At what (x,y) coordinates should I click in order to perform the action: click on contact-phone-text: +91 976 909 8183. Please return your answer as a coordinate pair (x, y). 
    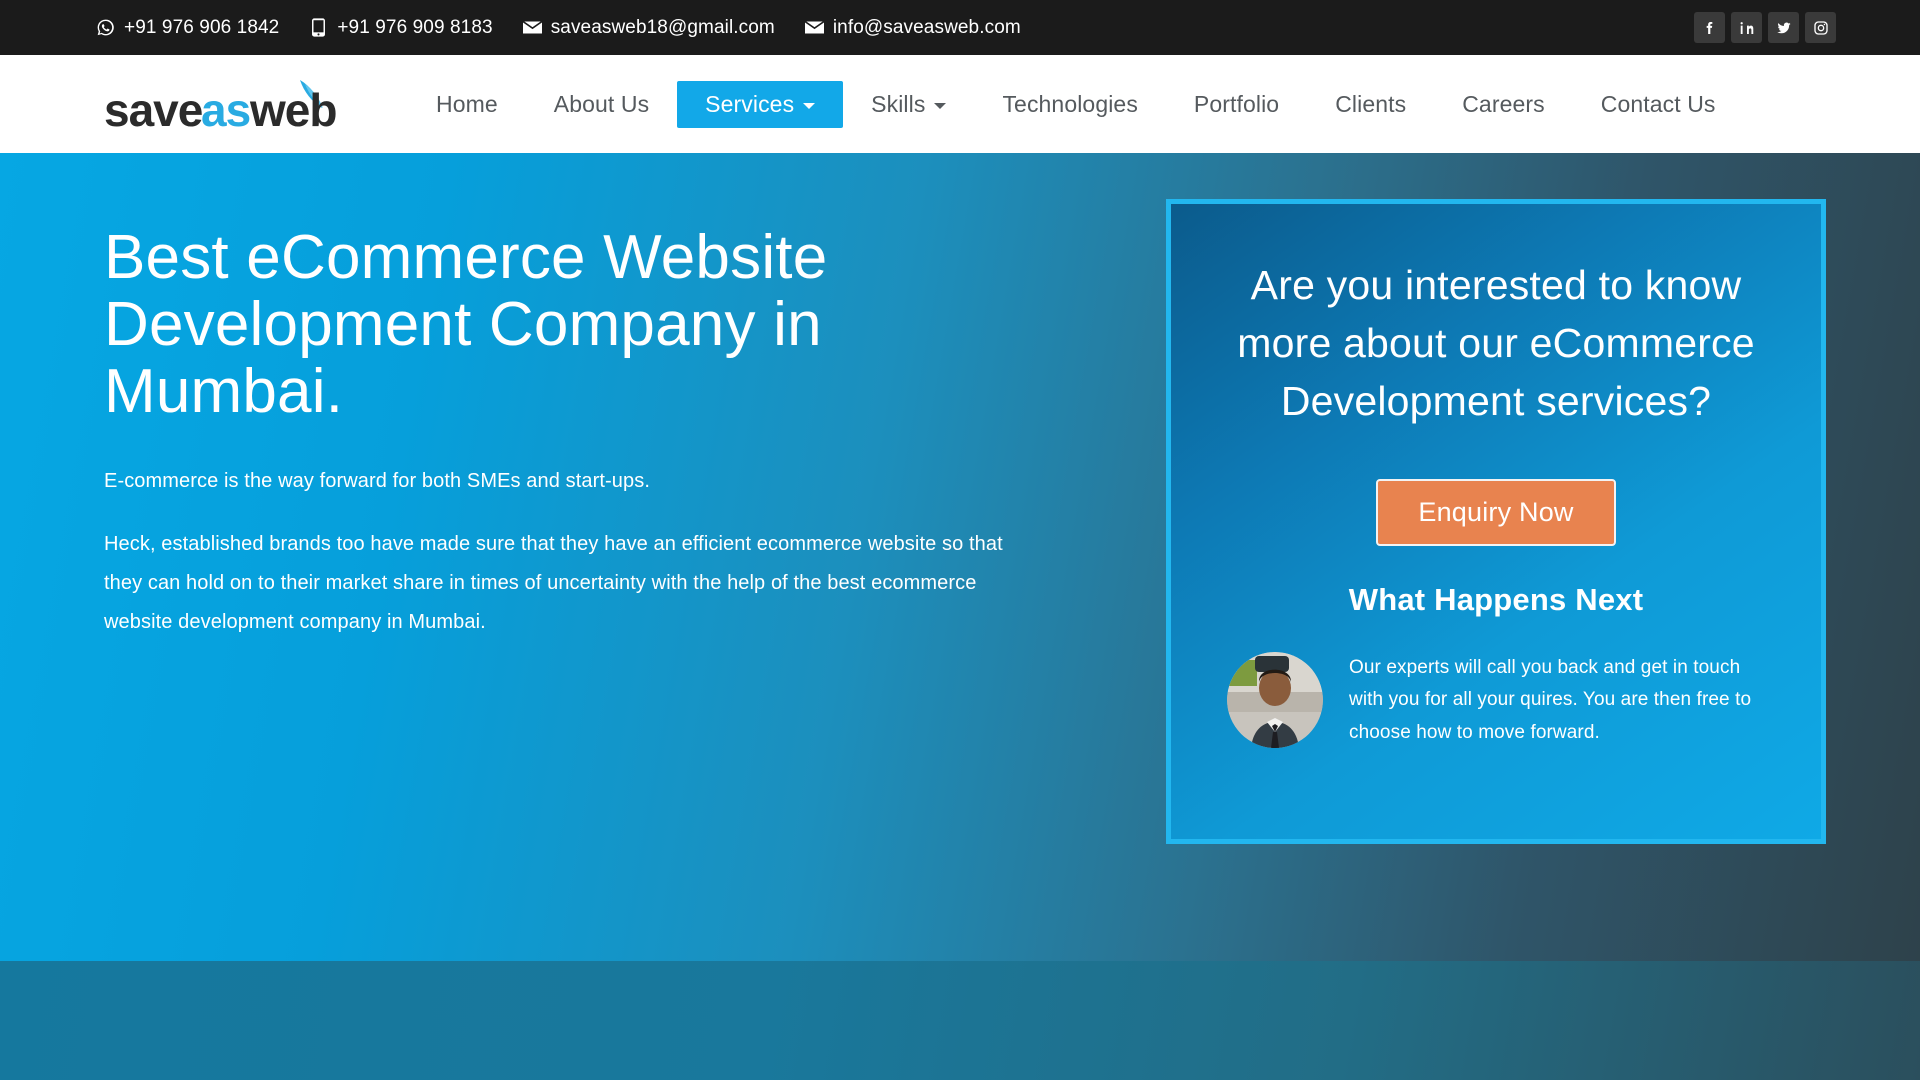
    Looking at the image, I should click on (415, 27).